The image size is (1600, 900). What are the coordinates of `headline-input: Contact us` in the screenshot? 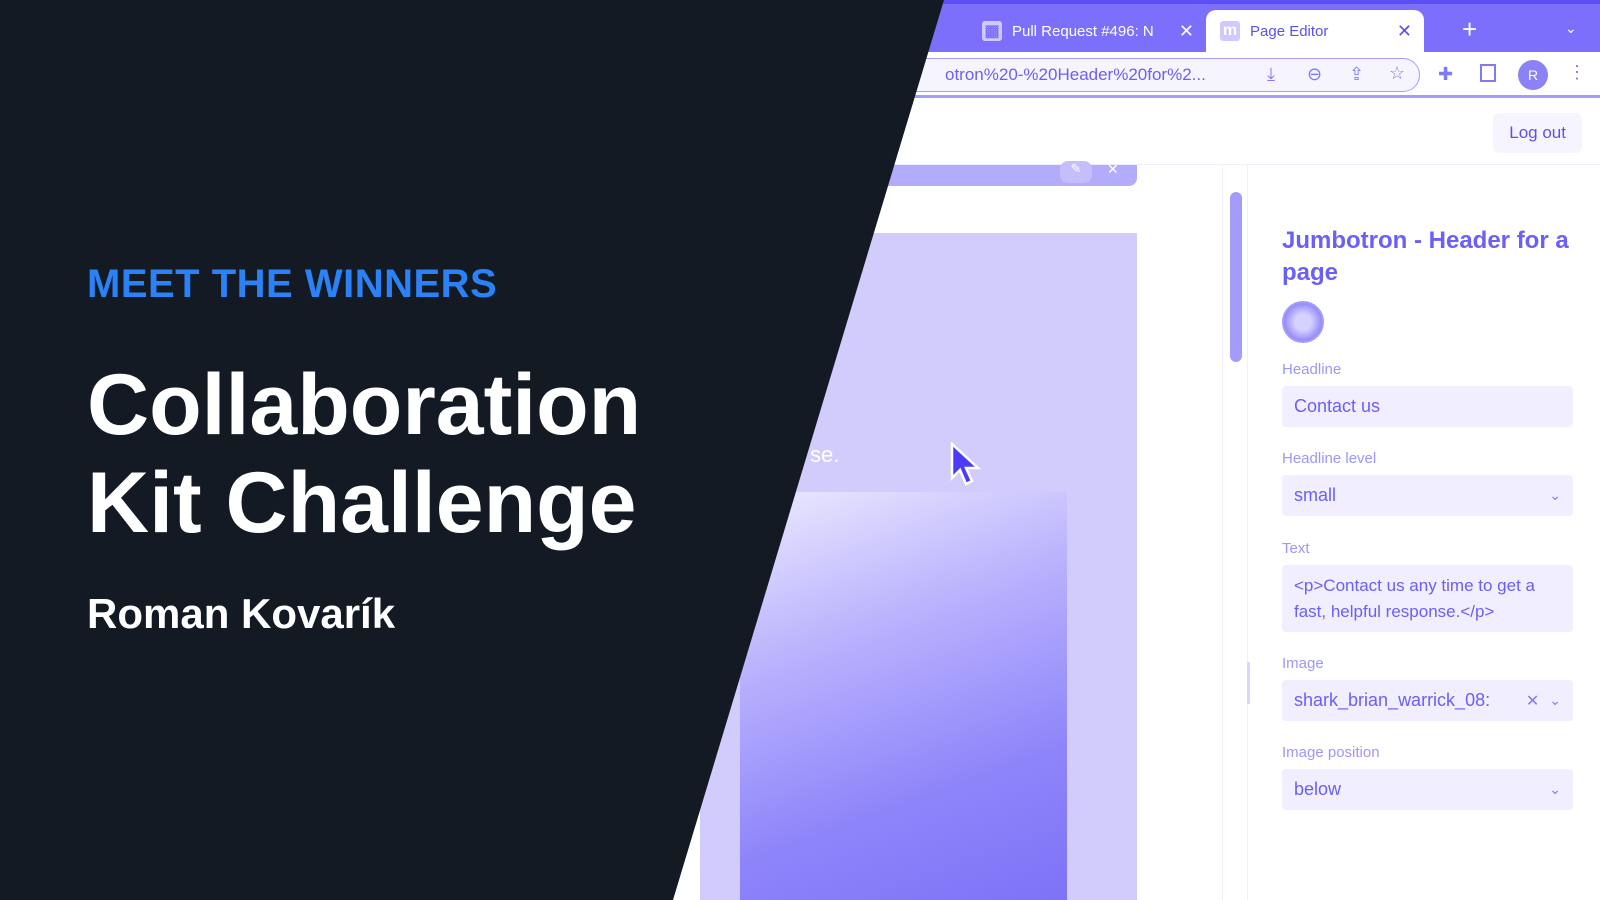 It's located at (1427, 406).